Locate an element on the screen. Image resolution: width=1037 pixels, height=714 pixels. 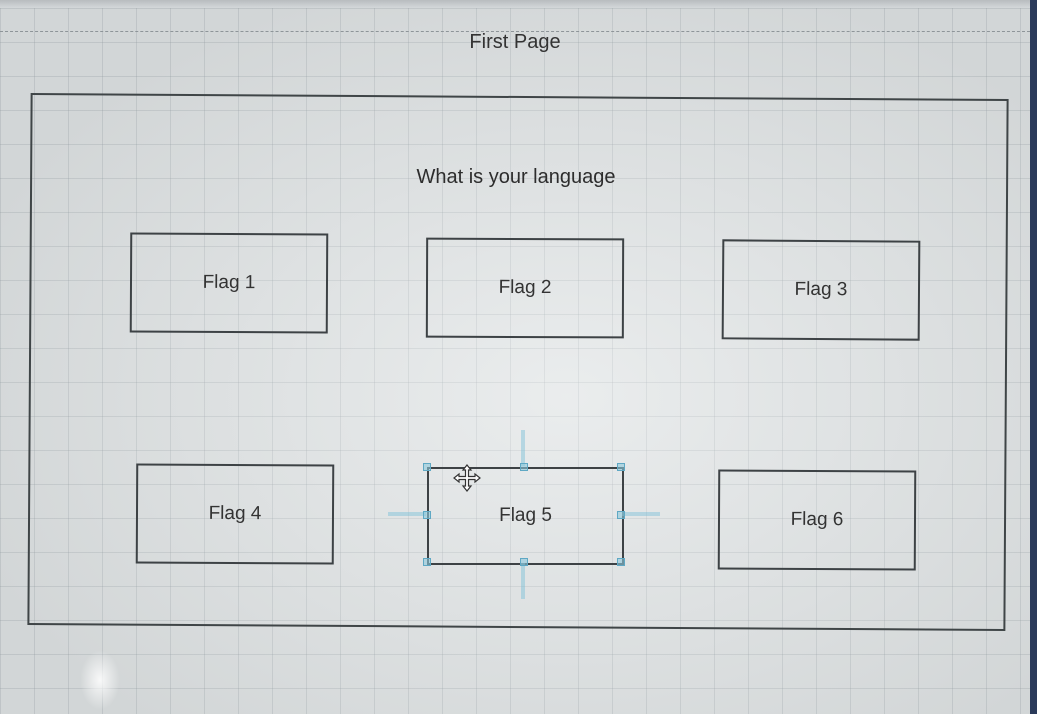
flag-2-button: Flag 2 is located at coordinates (525, 288).